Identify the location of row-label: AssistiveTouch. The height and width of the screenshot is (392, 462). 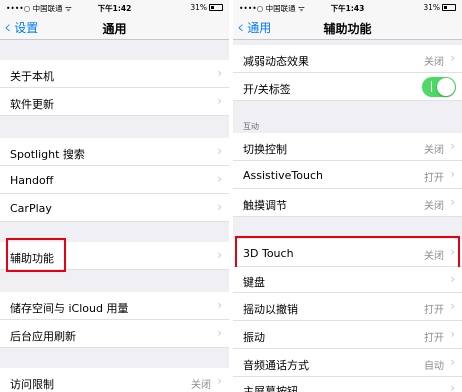
(283, 175).